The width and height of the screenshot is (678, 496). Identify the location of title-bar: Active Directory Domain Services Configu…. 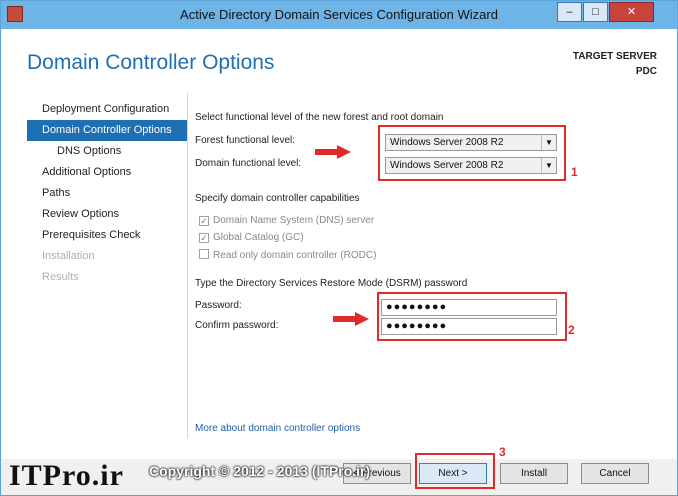
(339, 15).